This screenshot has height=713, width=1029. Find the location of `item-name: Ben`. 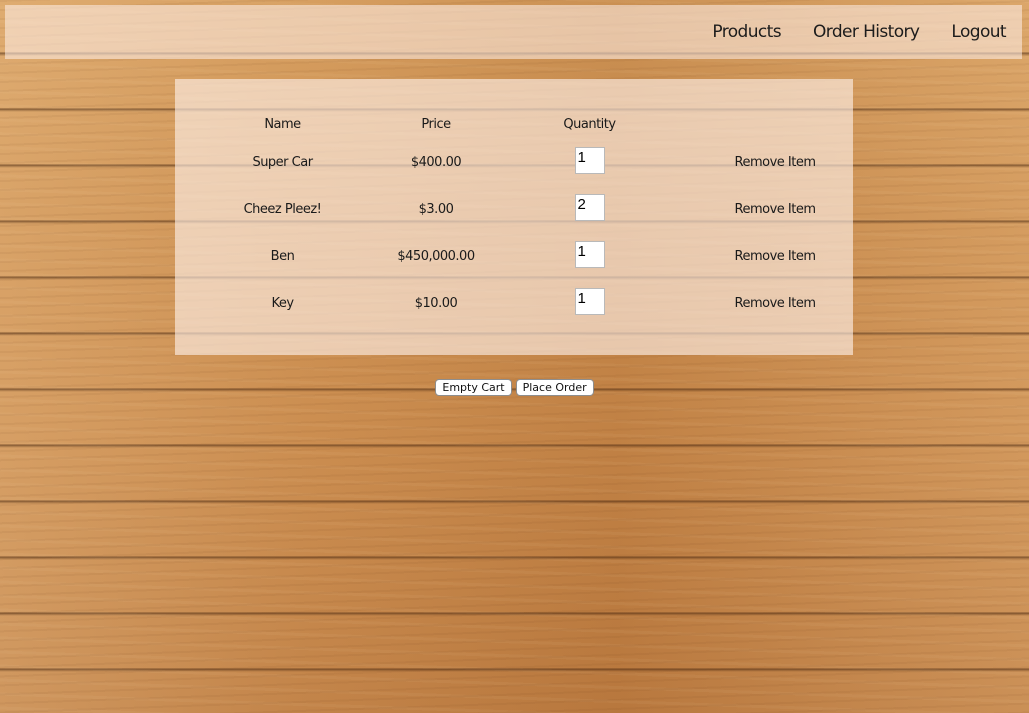

item-name: Ben is located at coordinates (282, 256).